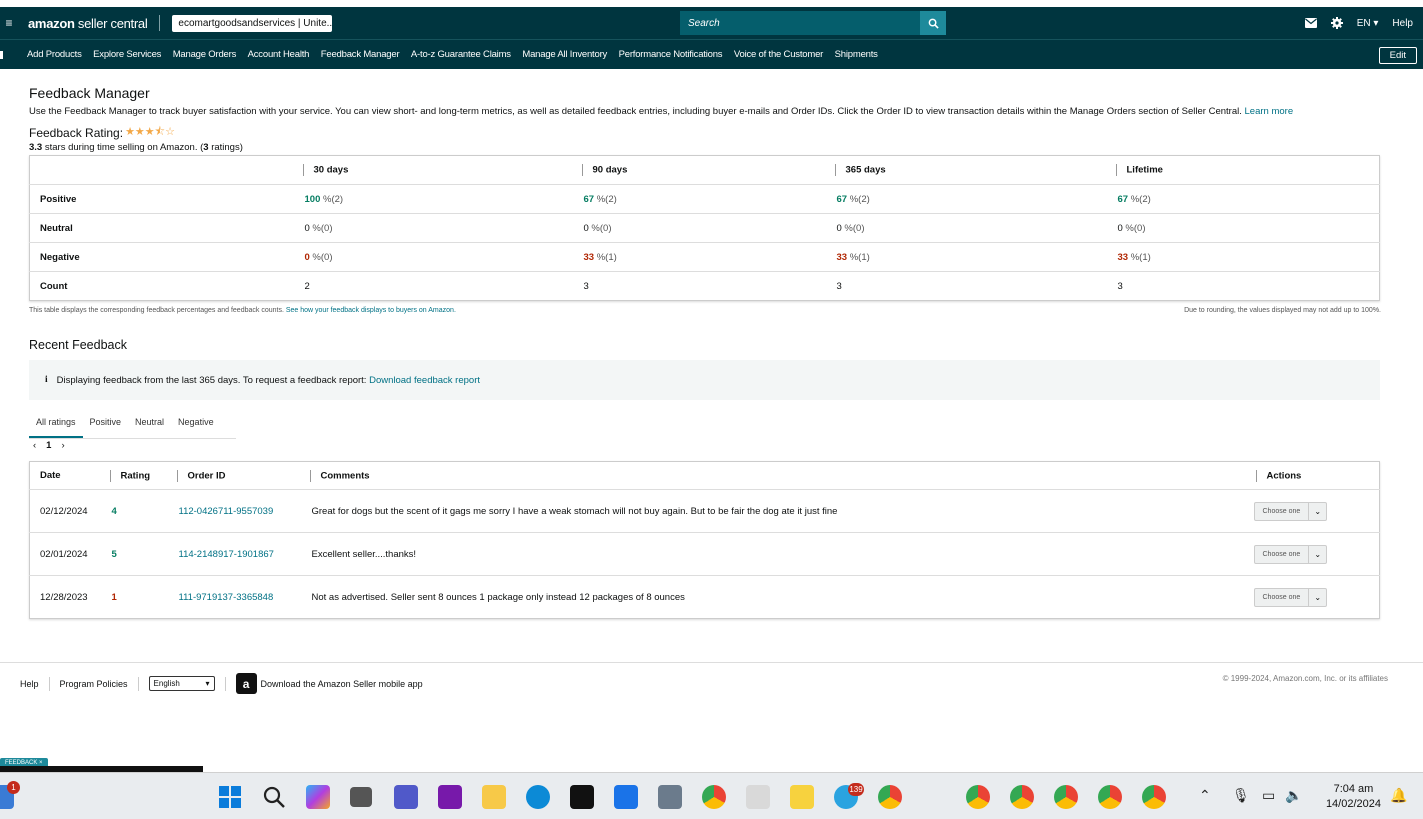 The image size is (1423, 819). What do you see at coordinates (205, 54) in the screenshot?
I see `nav-manage-orders: Manage Orders` at bounding box center [205, 54].